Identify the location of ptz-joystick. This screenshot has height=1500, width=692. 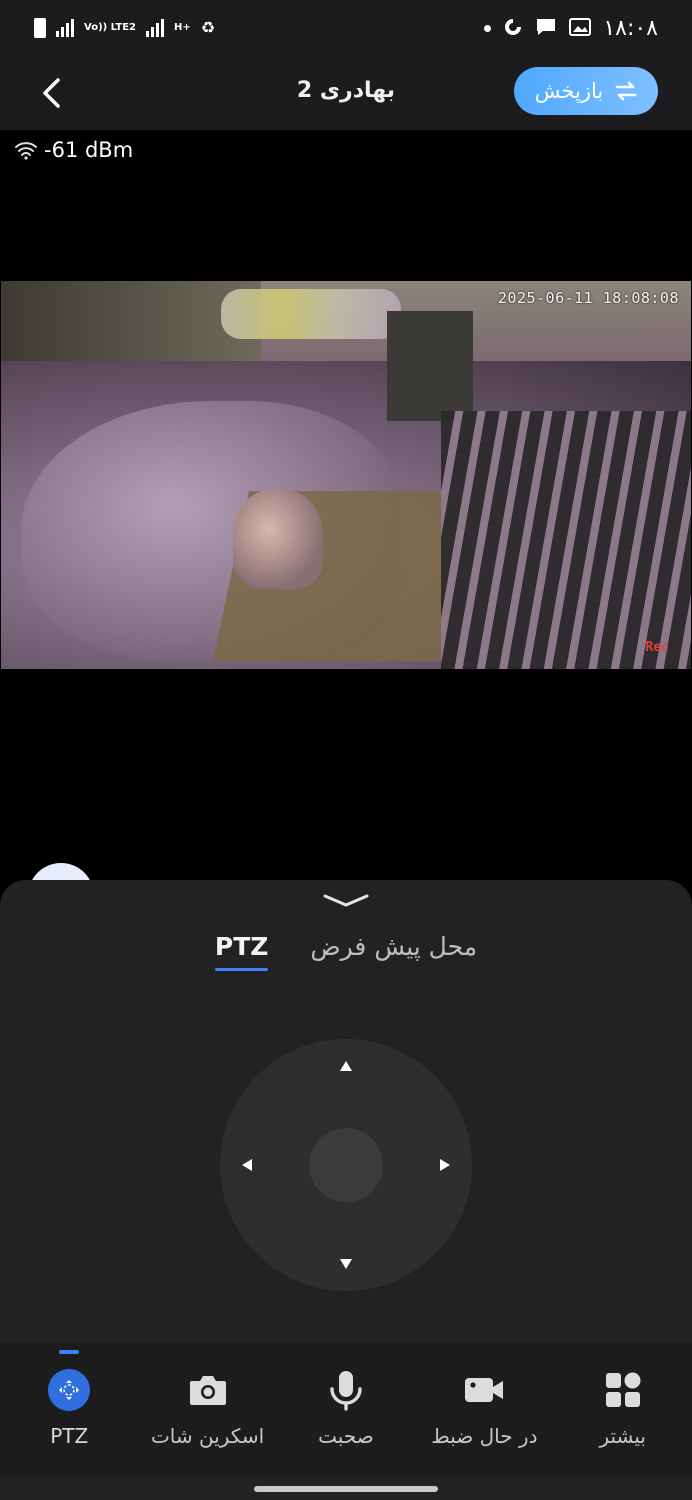
(346, 1165).